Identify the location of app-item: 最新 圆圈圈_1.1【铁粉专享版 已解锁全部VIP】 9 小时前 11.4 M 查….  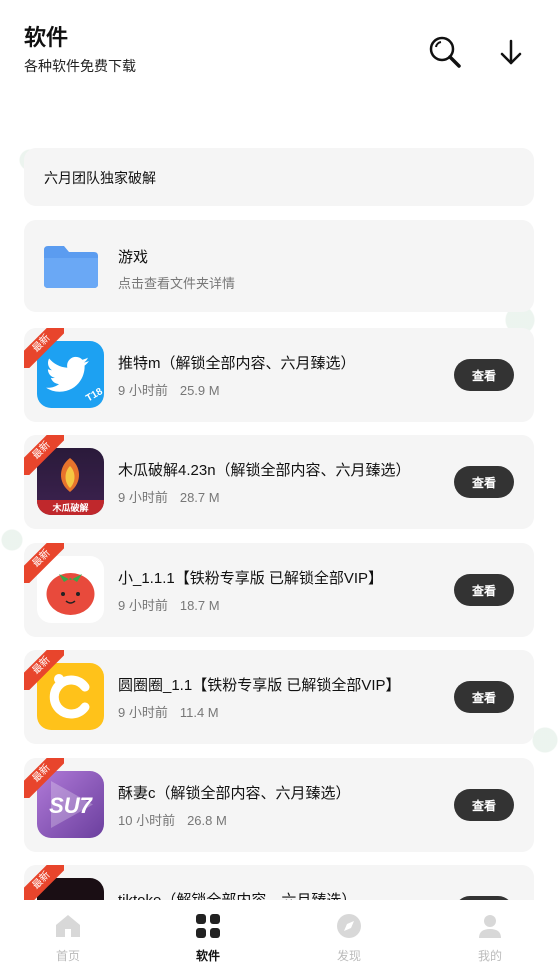
(279, 697).